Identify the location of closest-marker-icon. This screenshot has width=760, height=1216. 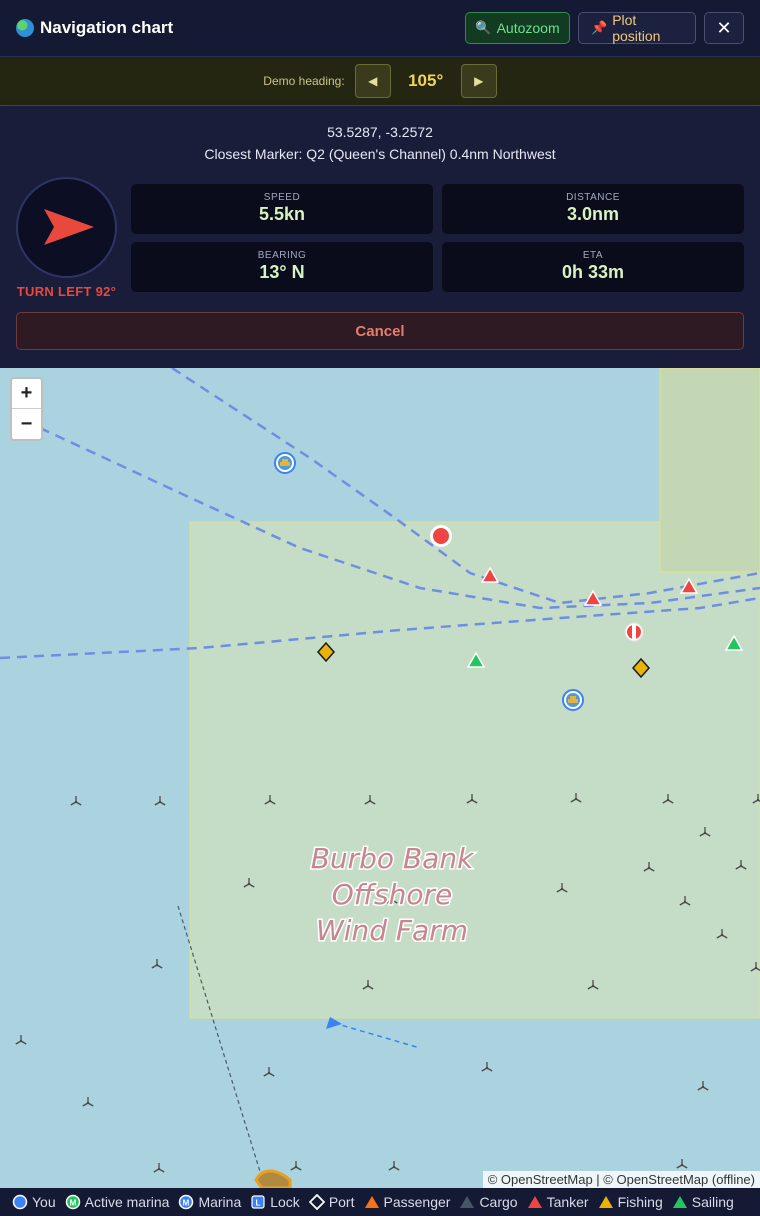
(441, 536).